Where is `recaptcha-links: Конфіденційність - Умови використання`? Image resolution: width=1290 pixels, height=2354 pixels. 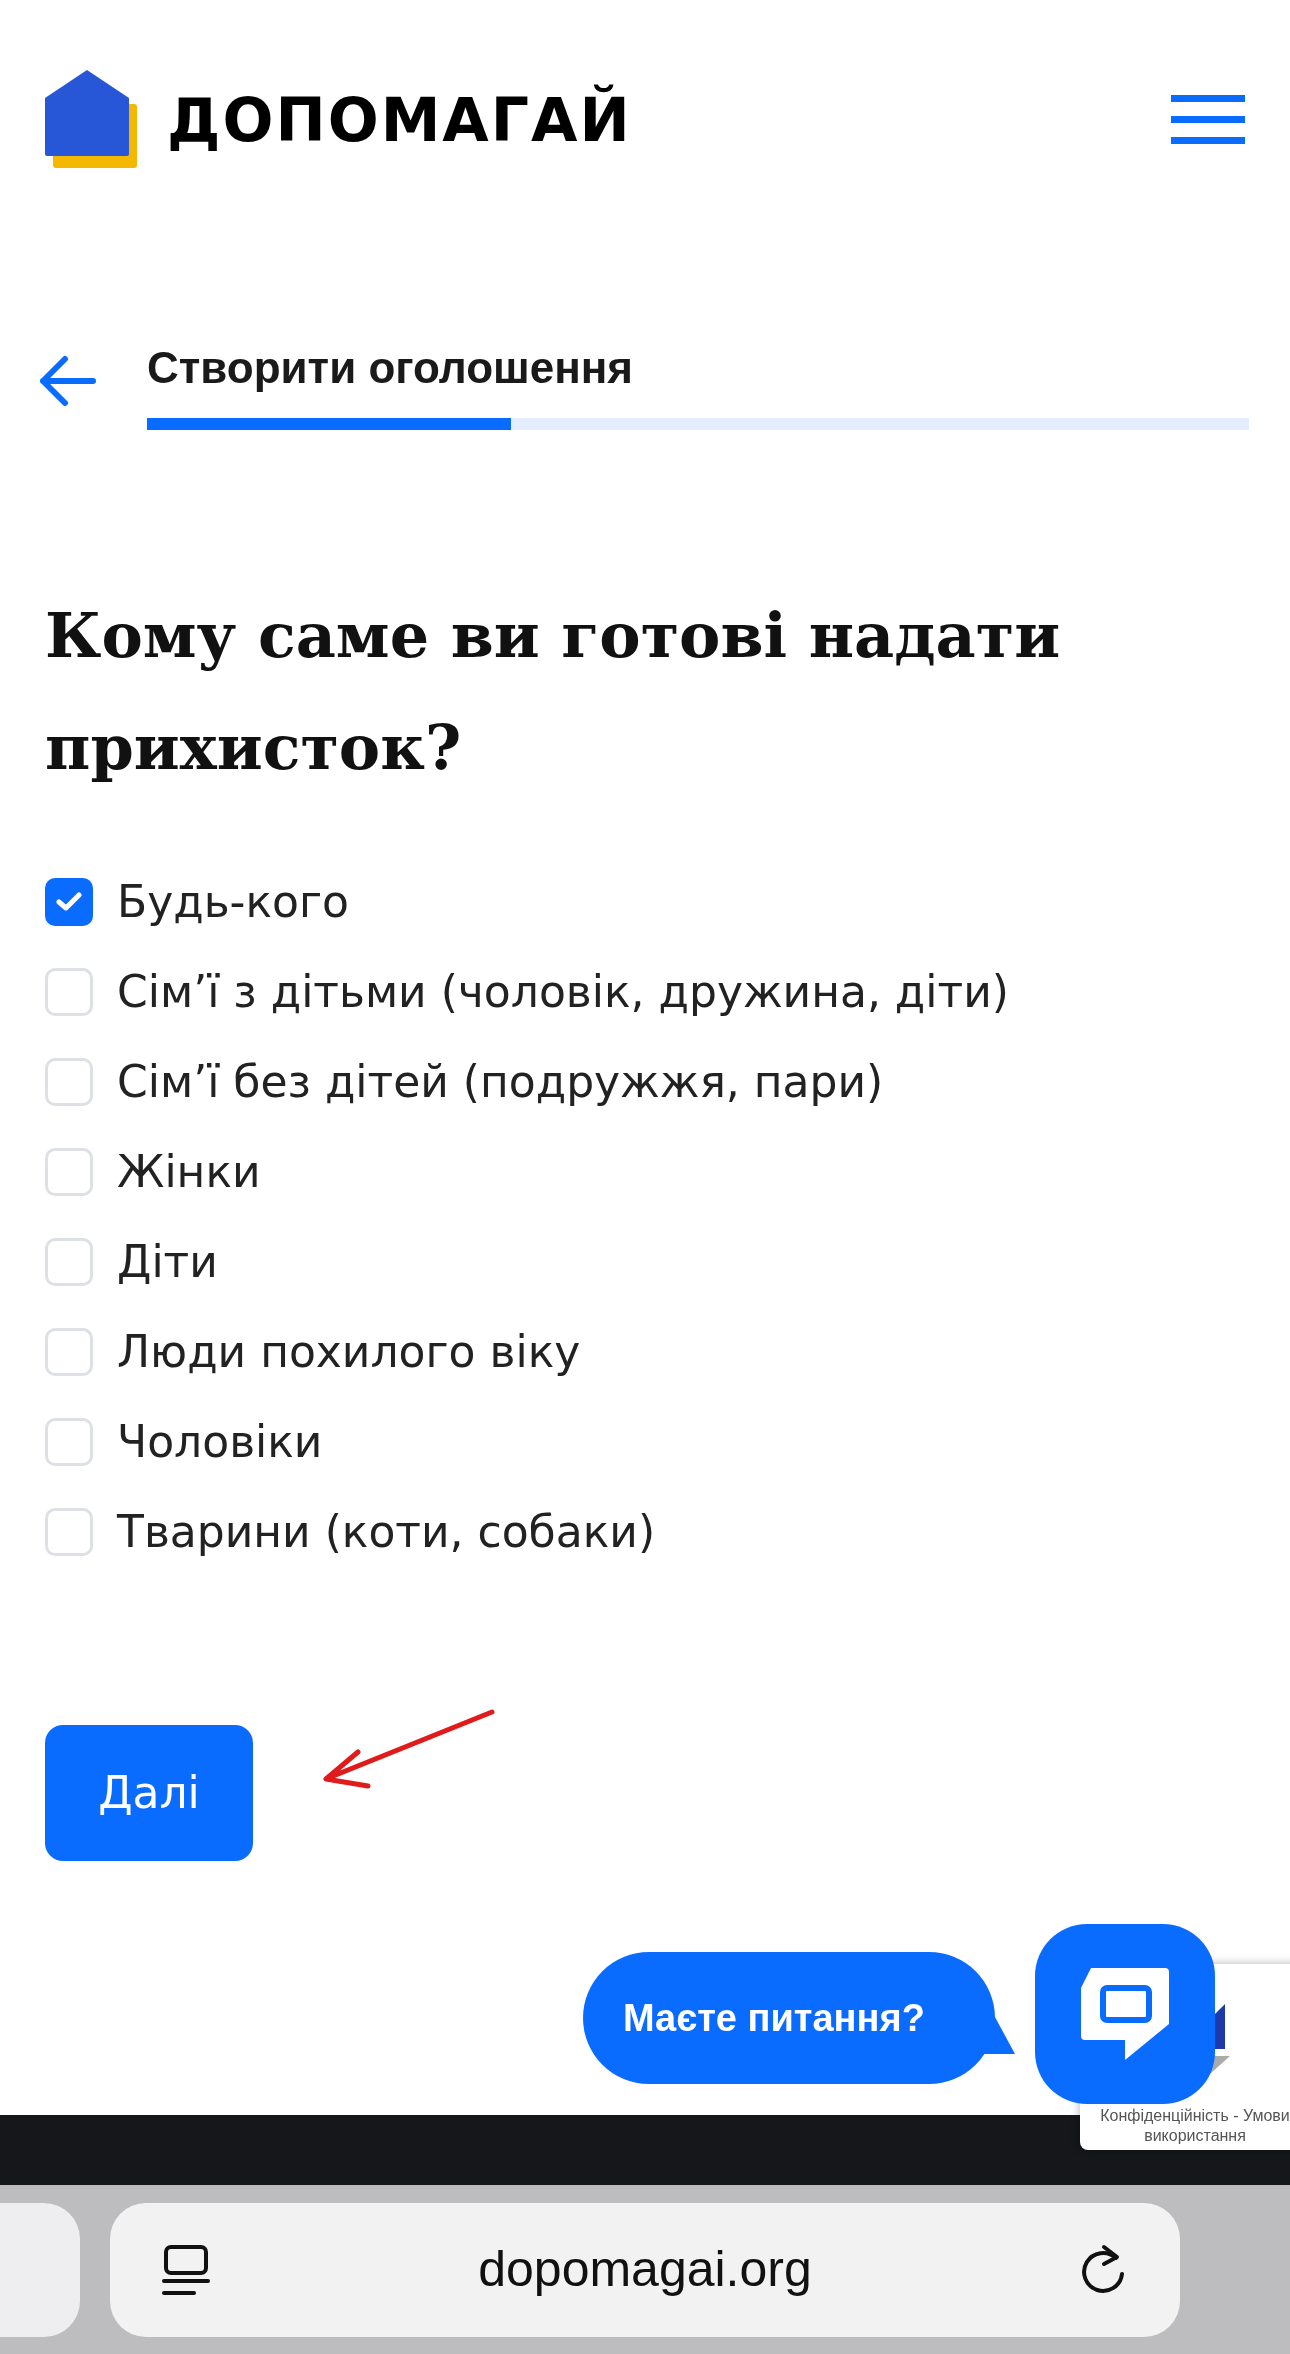 recaptcha-links: Конфіденційність - Умови використання is located at coordinates (1185, 2126).